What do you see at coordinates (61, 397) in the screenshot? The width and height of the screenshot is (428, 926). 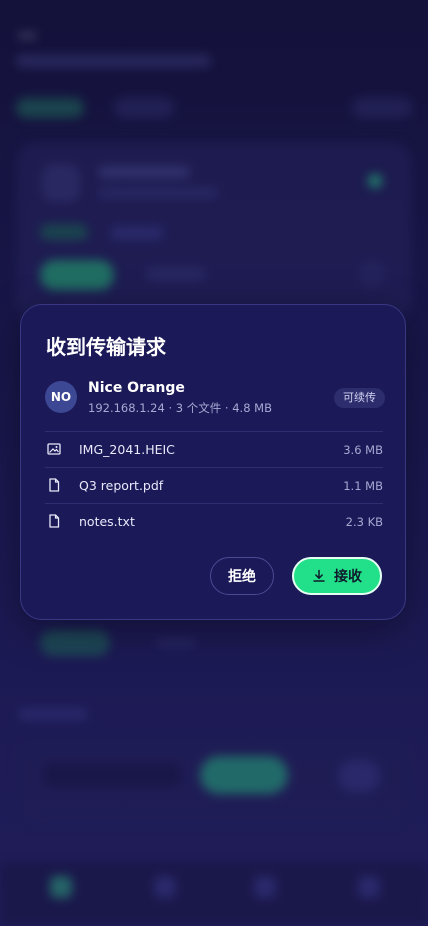 I see `avatar: NO` at bounding box center [61, 397].